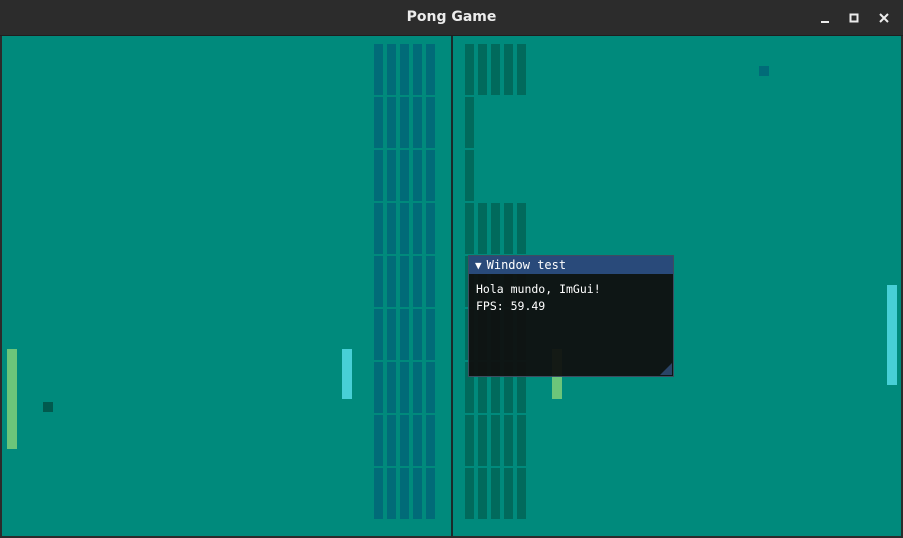  I want to click on left-opponent-paddle, so click(347, 374).